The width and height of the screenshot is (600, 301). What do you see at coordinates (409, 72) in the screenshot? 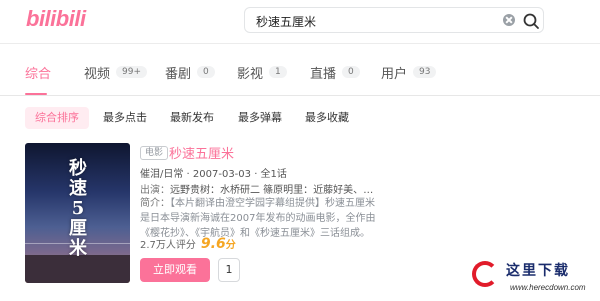
I see `tab-user: 用户 93` at bounding box center [409, 72].